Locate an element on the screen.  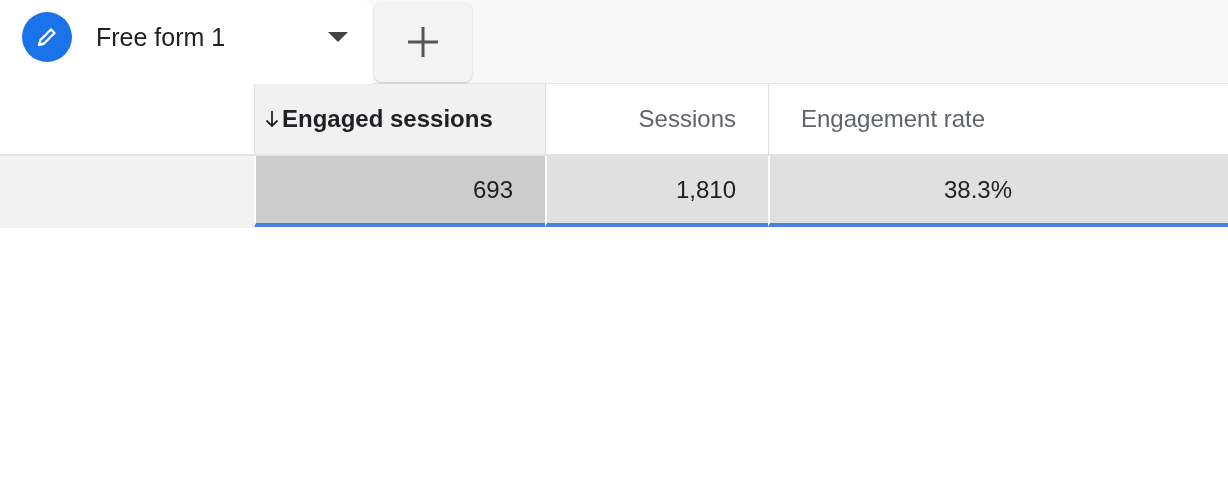
table-cell: 38.3% is located at coordinates (998, 191).